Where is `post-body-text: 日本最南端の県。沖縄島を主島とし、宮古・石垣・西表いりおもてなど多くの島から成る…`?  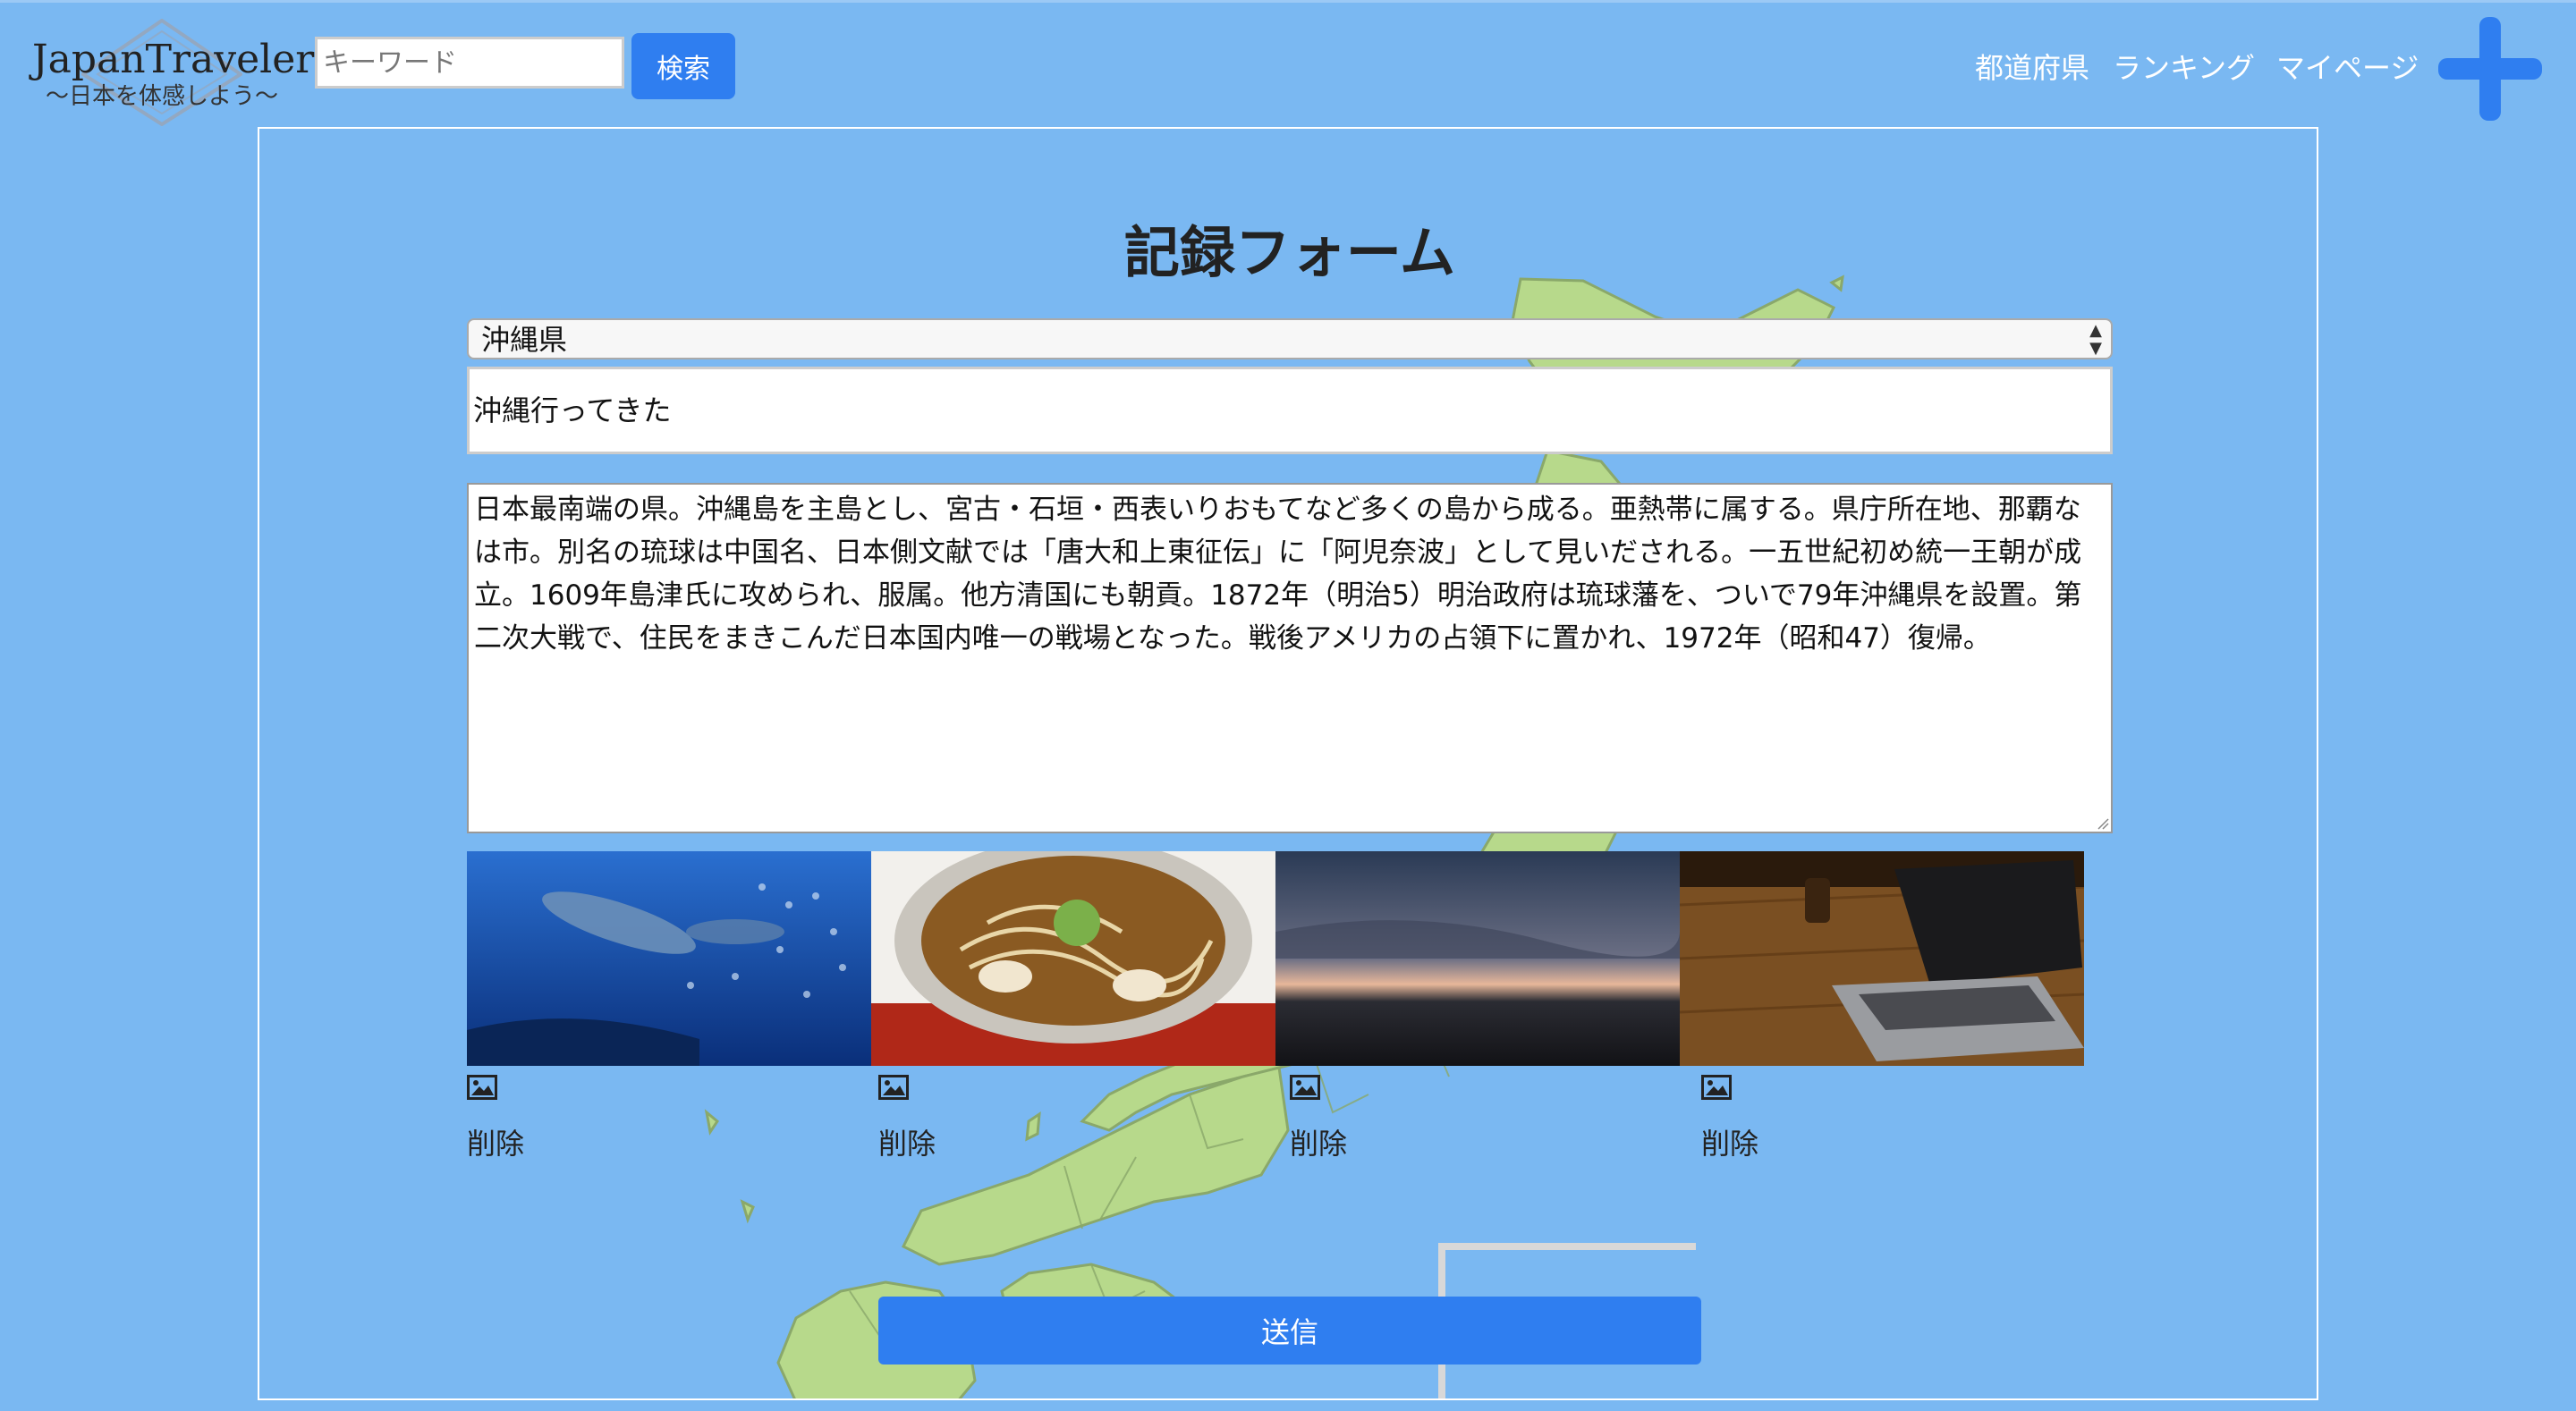
post-body-text: 日本最南端の県。沖縄島を主島とし、宮古・石垣・西表いりおもてなど多くの島から成る… is located at coordinates (1278, 575).